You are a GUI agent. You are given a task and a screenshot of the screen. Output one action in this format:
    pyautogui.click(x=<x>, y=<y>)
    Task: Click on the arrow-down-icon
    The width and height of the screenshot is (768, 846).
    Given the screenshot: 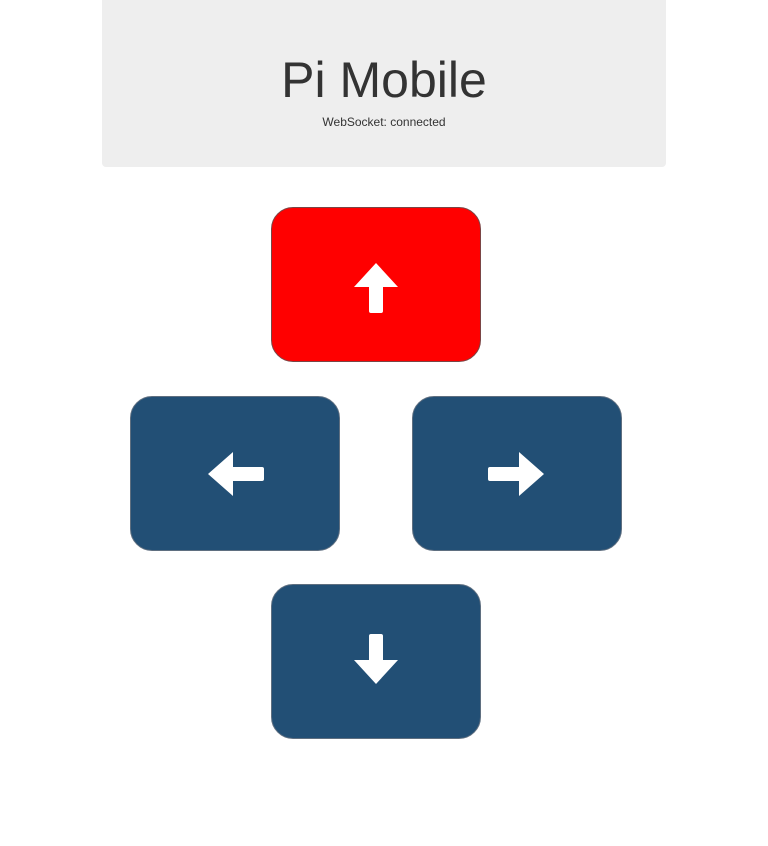 What is the action you would take?
    pyautogui.click(x=376, y=658)
    